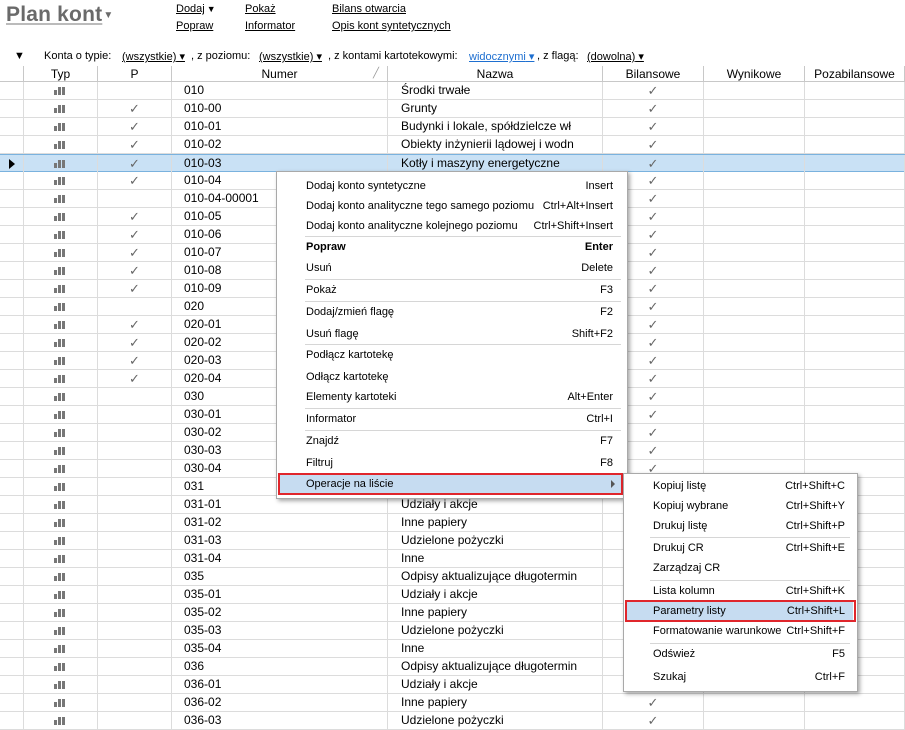 The width and height of the screenshot is (905, 730). I want to click on numer-value: 031-04, so click(203, 558).